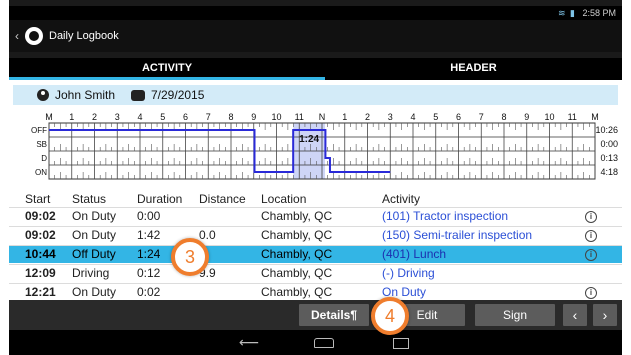 The height and width of the screenshot is (355, 631). Describe the element at coordinates (458, 117) in the screenshot. I see `graph-hour-label: 6` at that location.